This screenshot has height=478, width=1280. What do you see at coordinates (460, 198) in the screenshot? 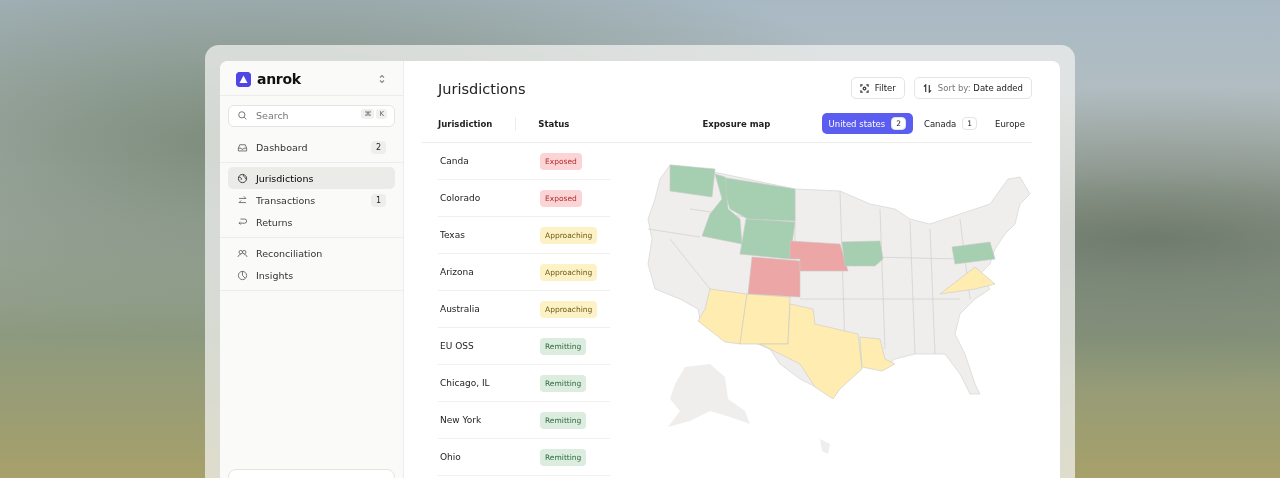
I see `jurisdiction-name: Colorado` at bounding box center [460, 198].